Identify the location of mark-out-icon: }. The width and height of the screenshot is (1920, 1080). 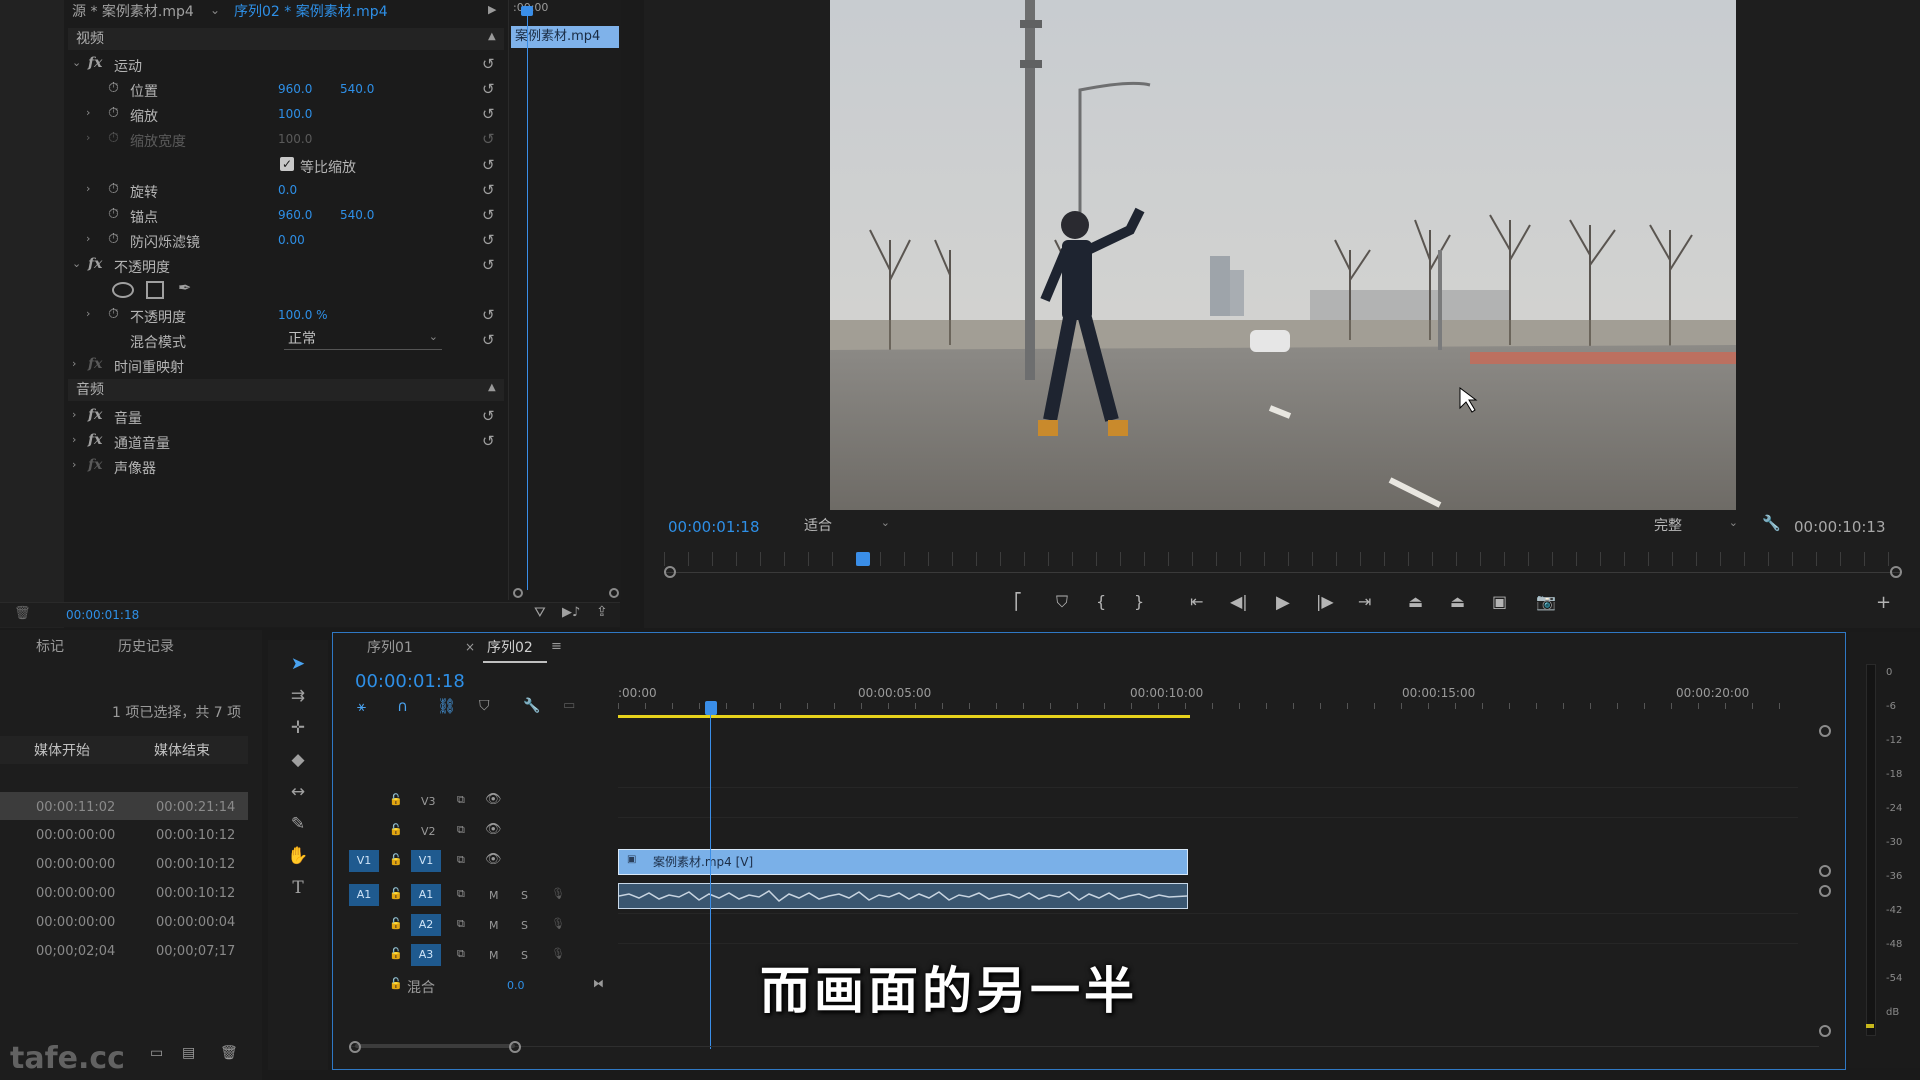
(1139, 601).